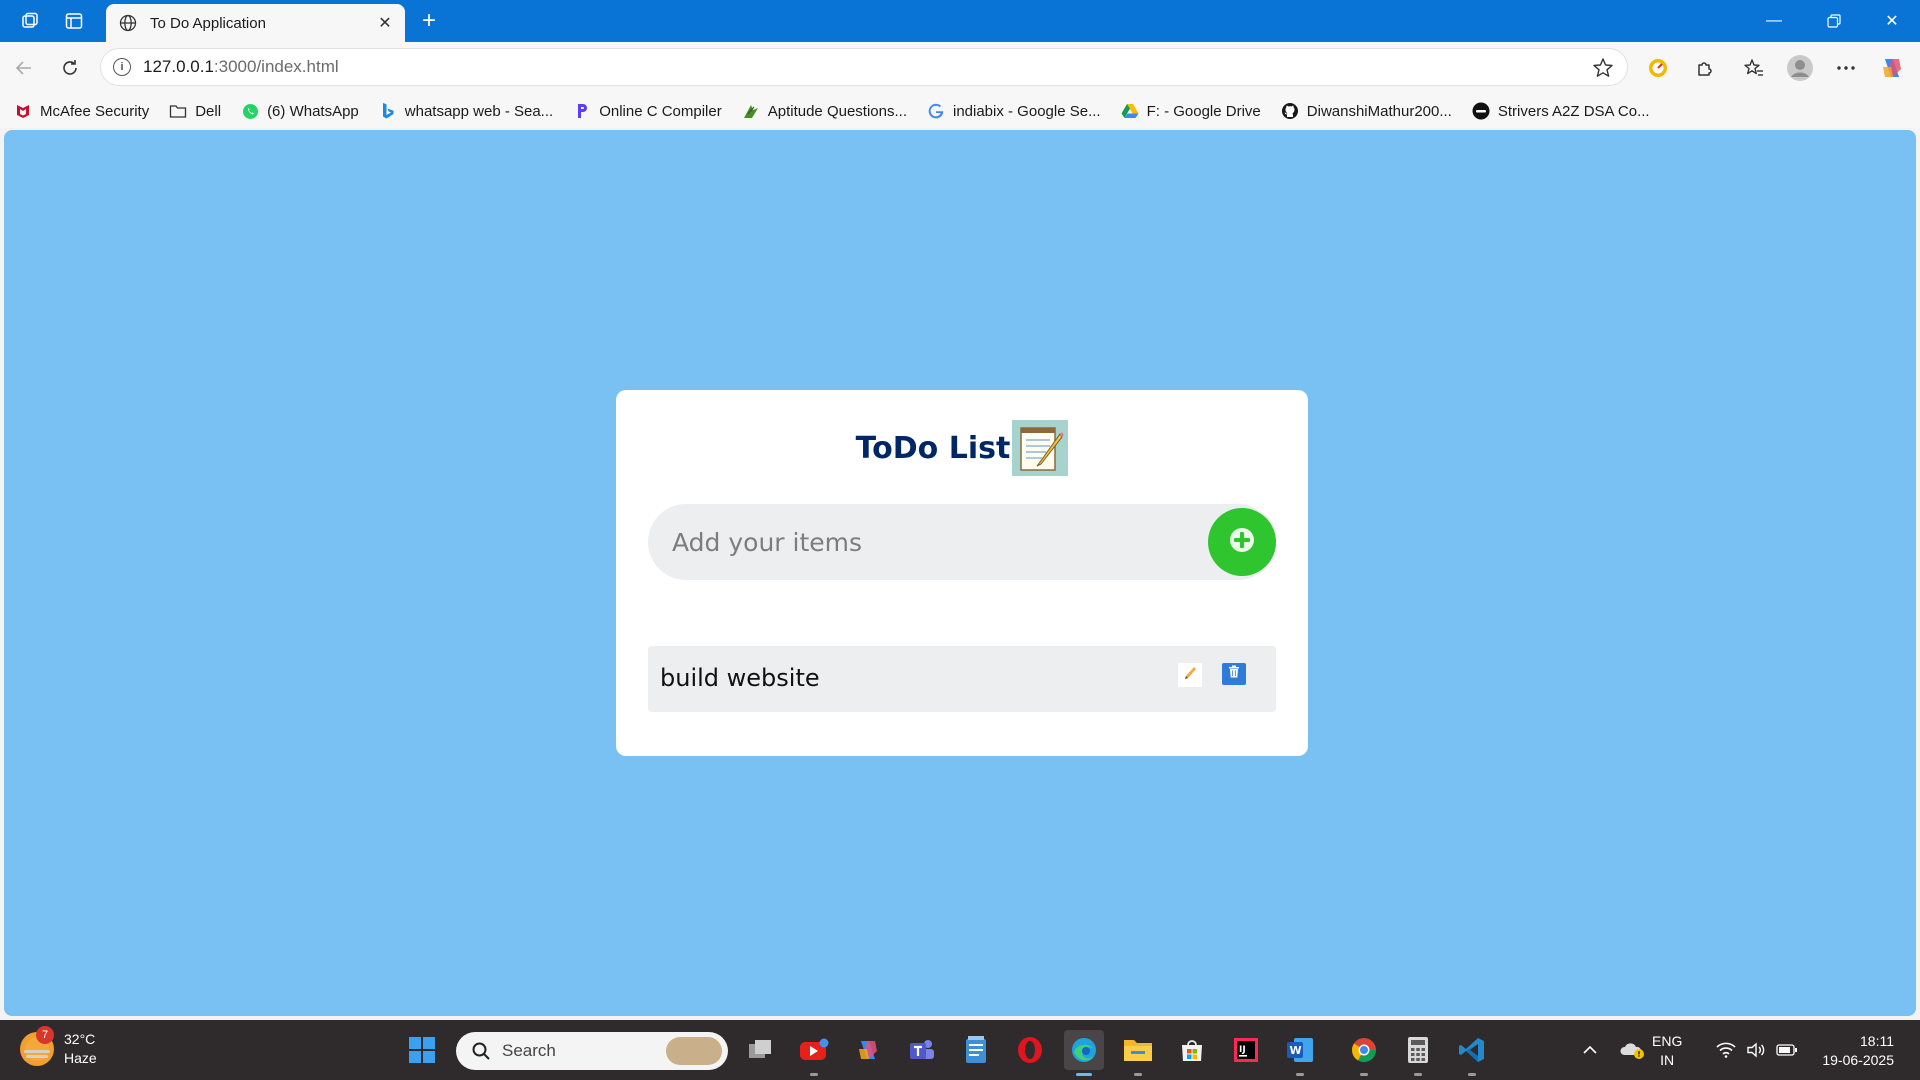  Describe the element at coordinates (70, 68) in the screenshot. I see `refresh-button` at that location.